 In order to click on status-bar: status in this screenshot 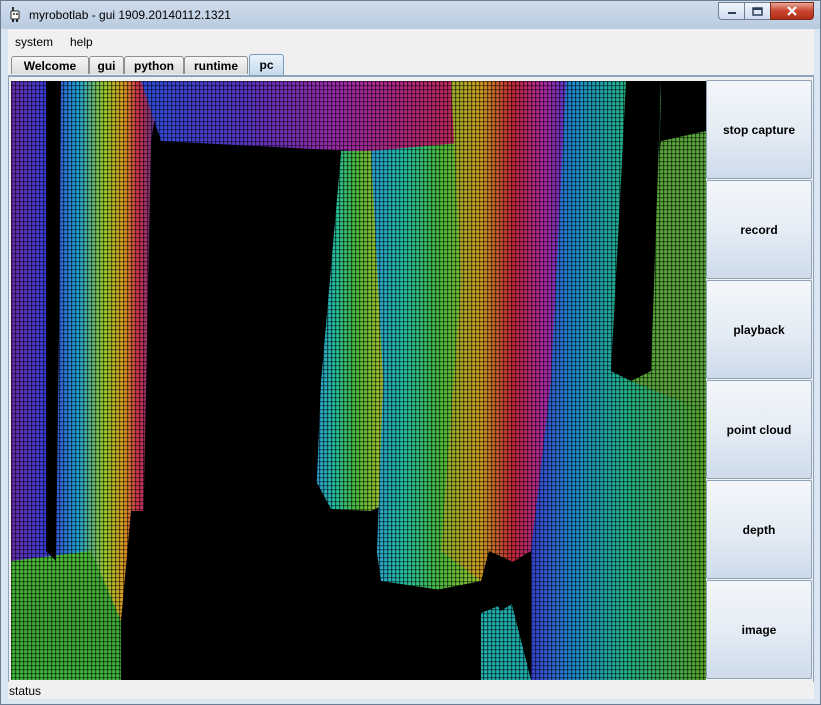, I will do `click(411, 690)`.